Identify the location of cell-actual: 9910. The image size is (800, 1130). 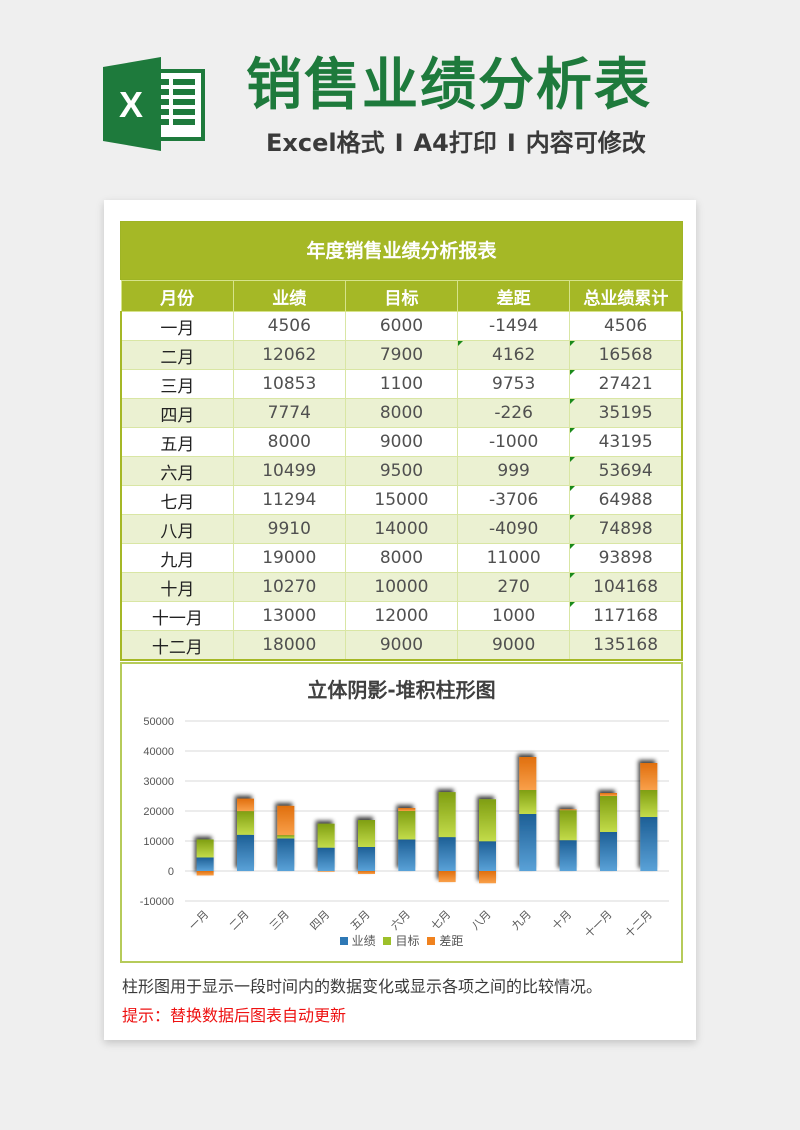
(289, 529).